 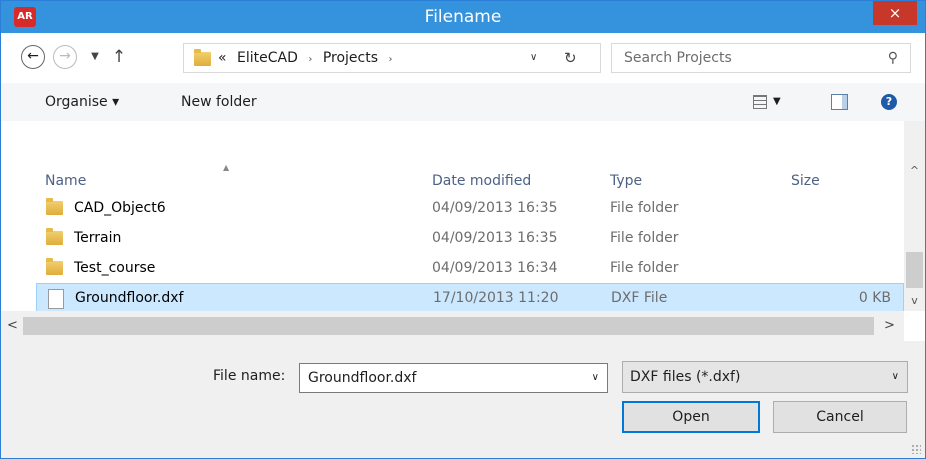 I want to click on view-options-icon, so click(x=760, y=102).